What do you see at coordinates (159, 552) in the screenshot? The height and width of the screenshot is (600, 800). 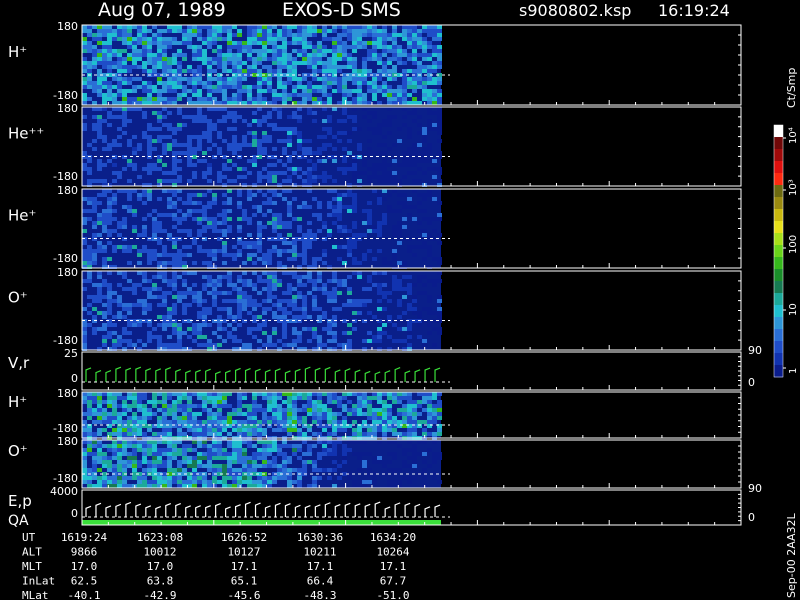 I see `time-row-value: 10012` at bounding box center [159, 552].